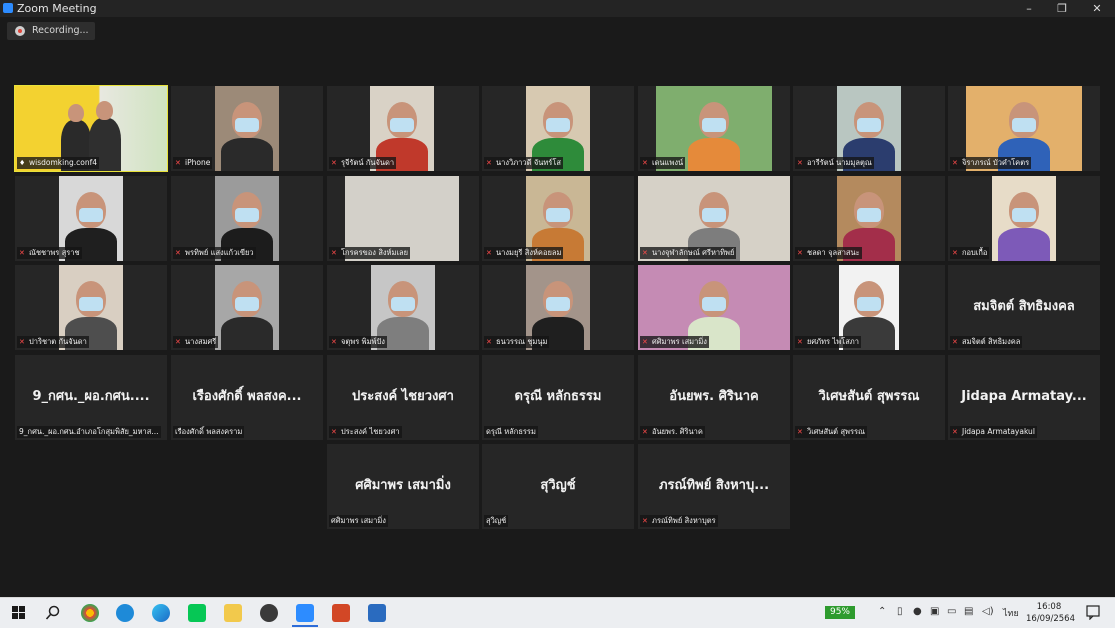 Image resolution: width=1115 pixels, height=628 pixels. Describe the element at coordinates (968, 611) in the screenshot. I see `network-icon: ▤` at that location.